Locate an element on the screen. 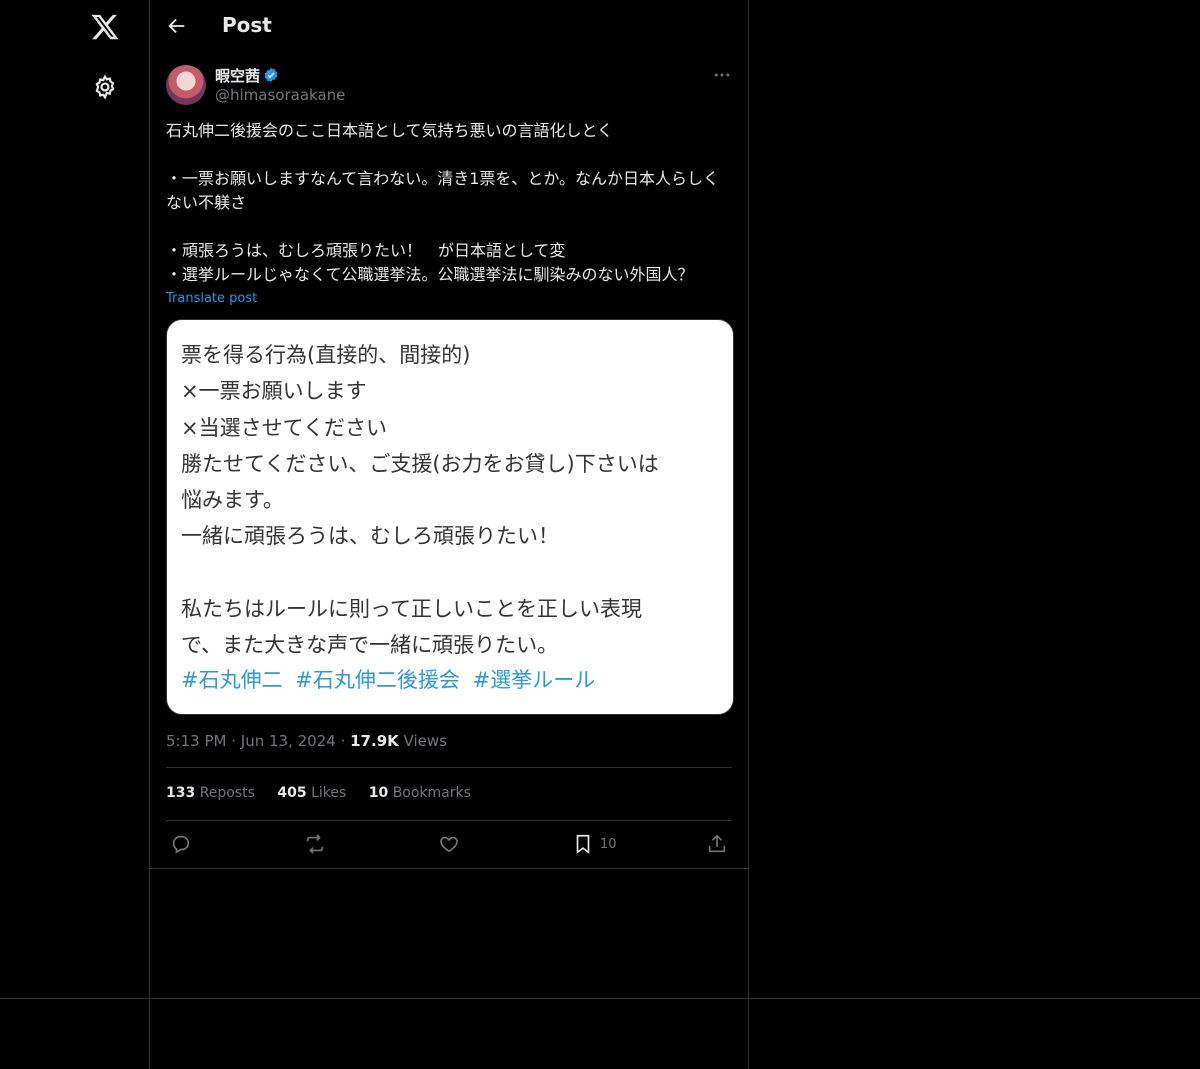  image-hashtag: #石丸伸二後援会 is located at coordinates (377, 680).